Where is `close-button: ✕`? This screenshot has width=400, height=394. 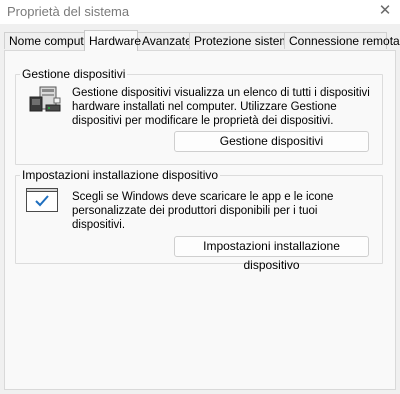 close-button: ✕ is located at coordinates (385, 12).